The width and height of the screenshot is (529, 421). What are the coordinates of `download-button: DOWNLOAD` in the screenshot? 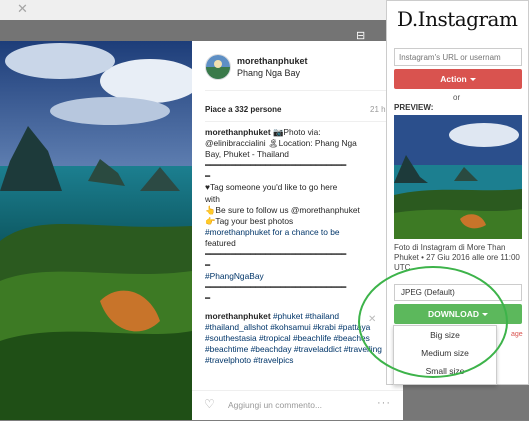 It's located at (458, 314).